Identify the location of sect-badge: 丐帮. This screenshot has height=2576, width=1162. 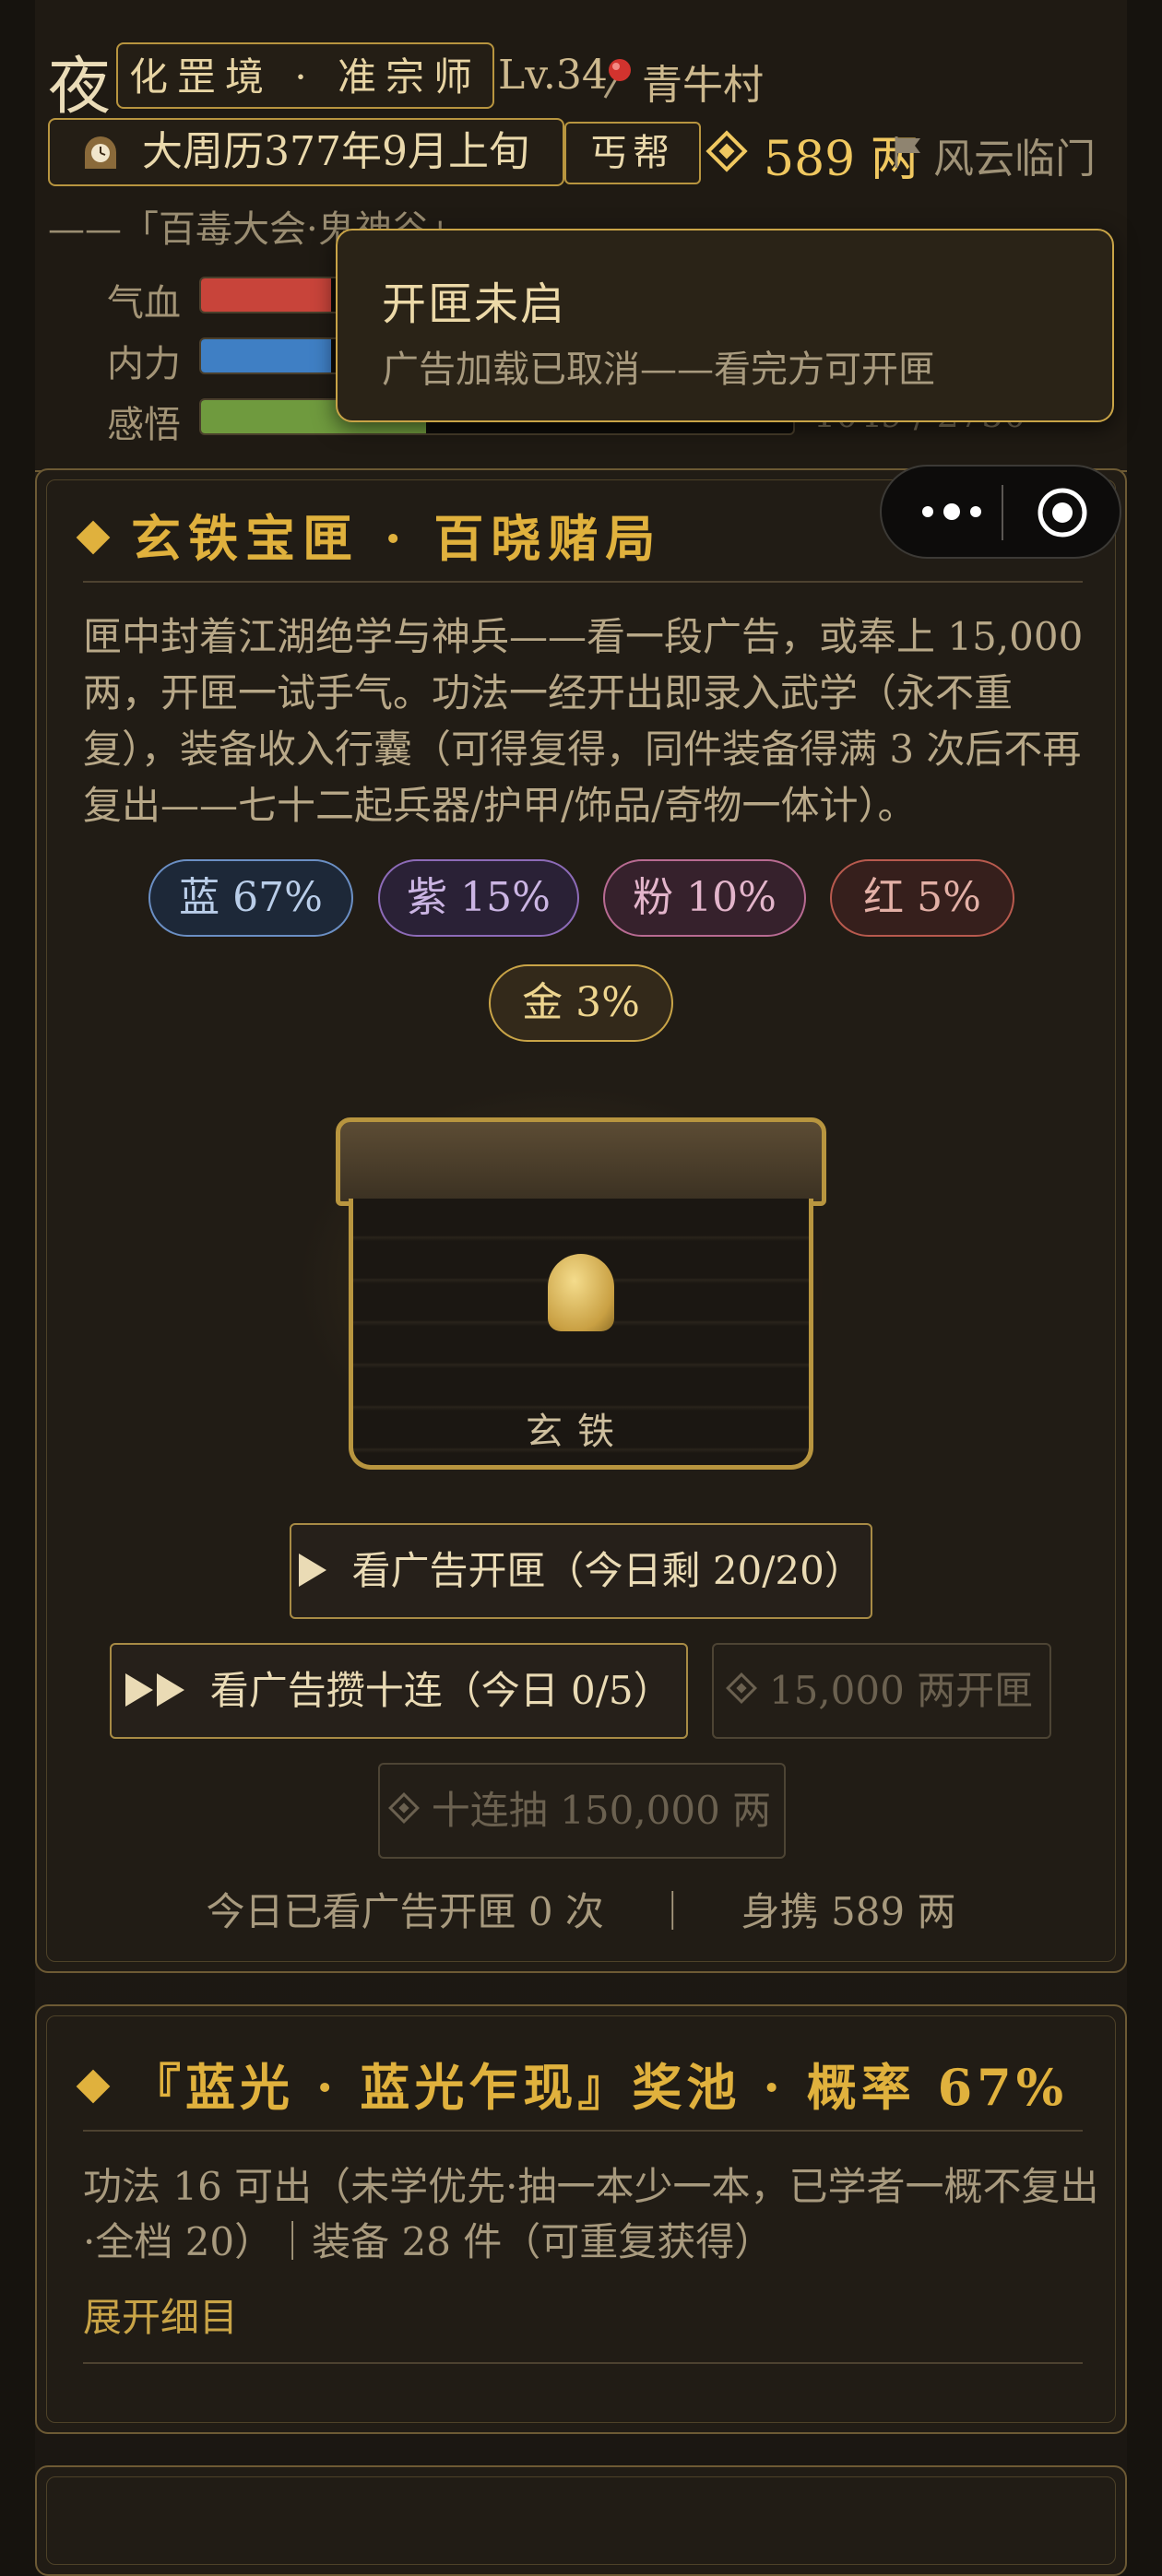
(632, 153).